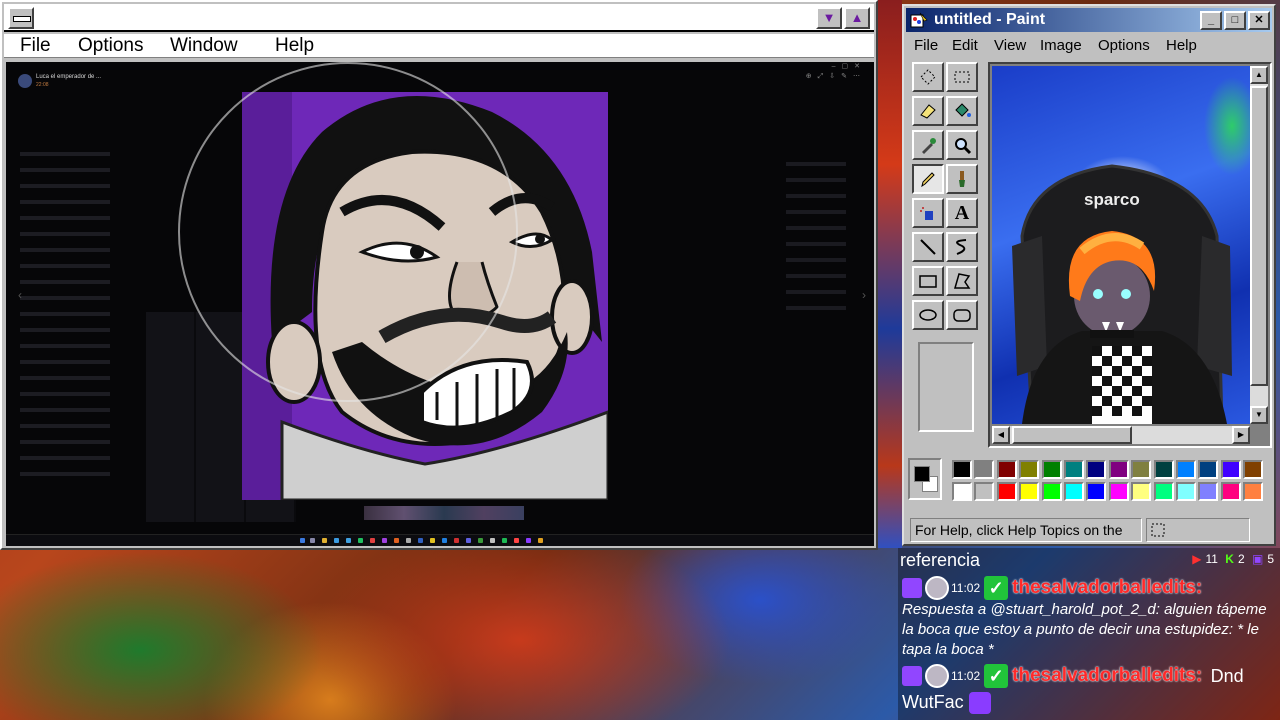 The height and width of the screenshot is (720, 1280). Describe the element at coordinates (926, 45) in the screenshot. I see `paint-menu-file: File` at that location.